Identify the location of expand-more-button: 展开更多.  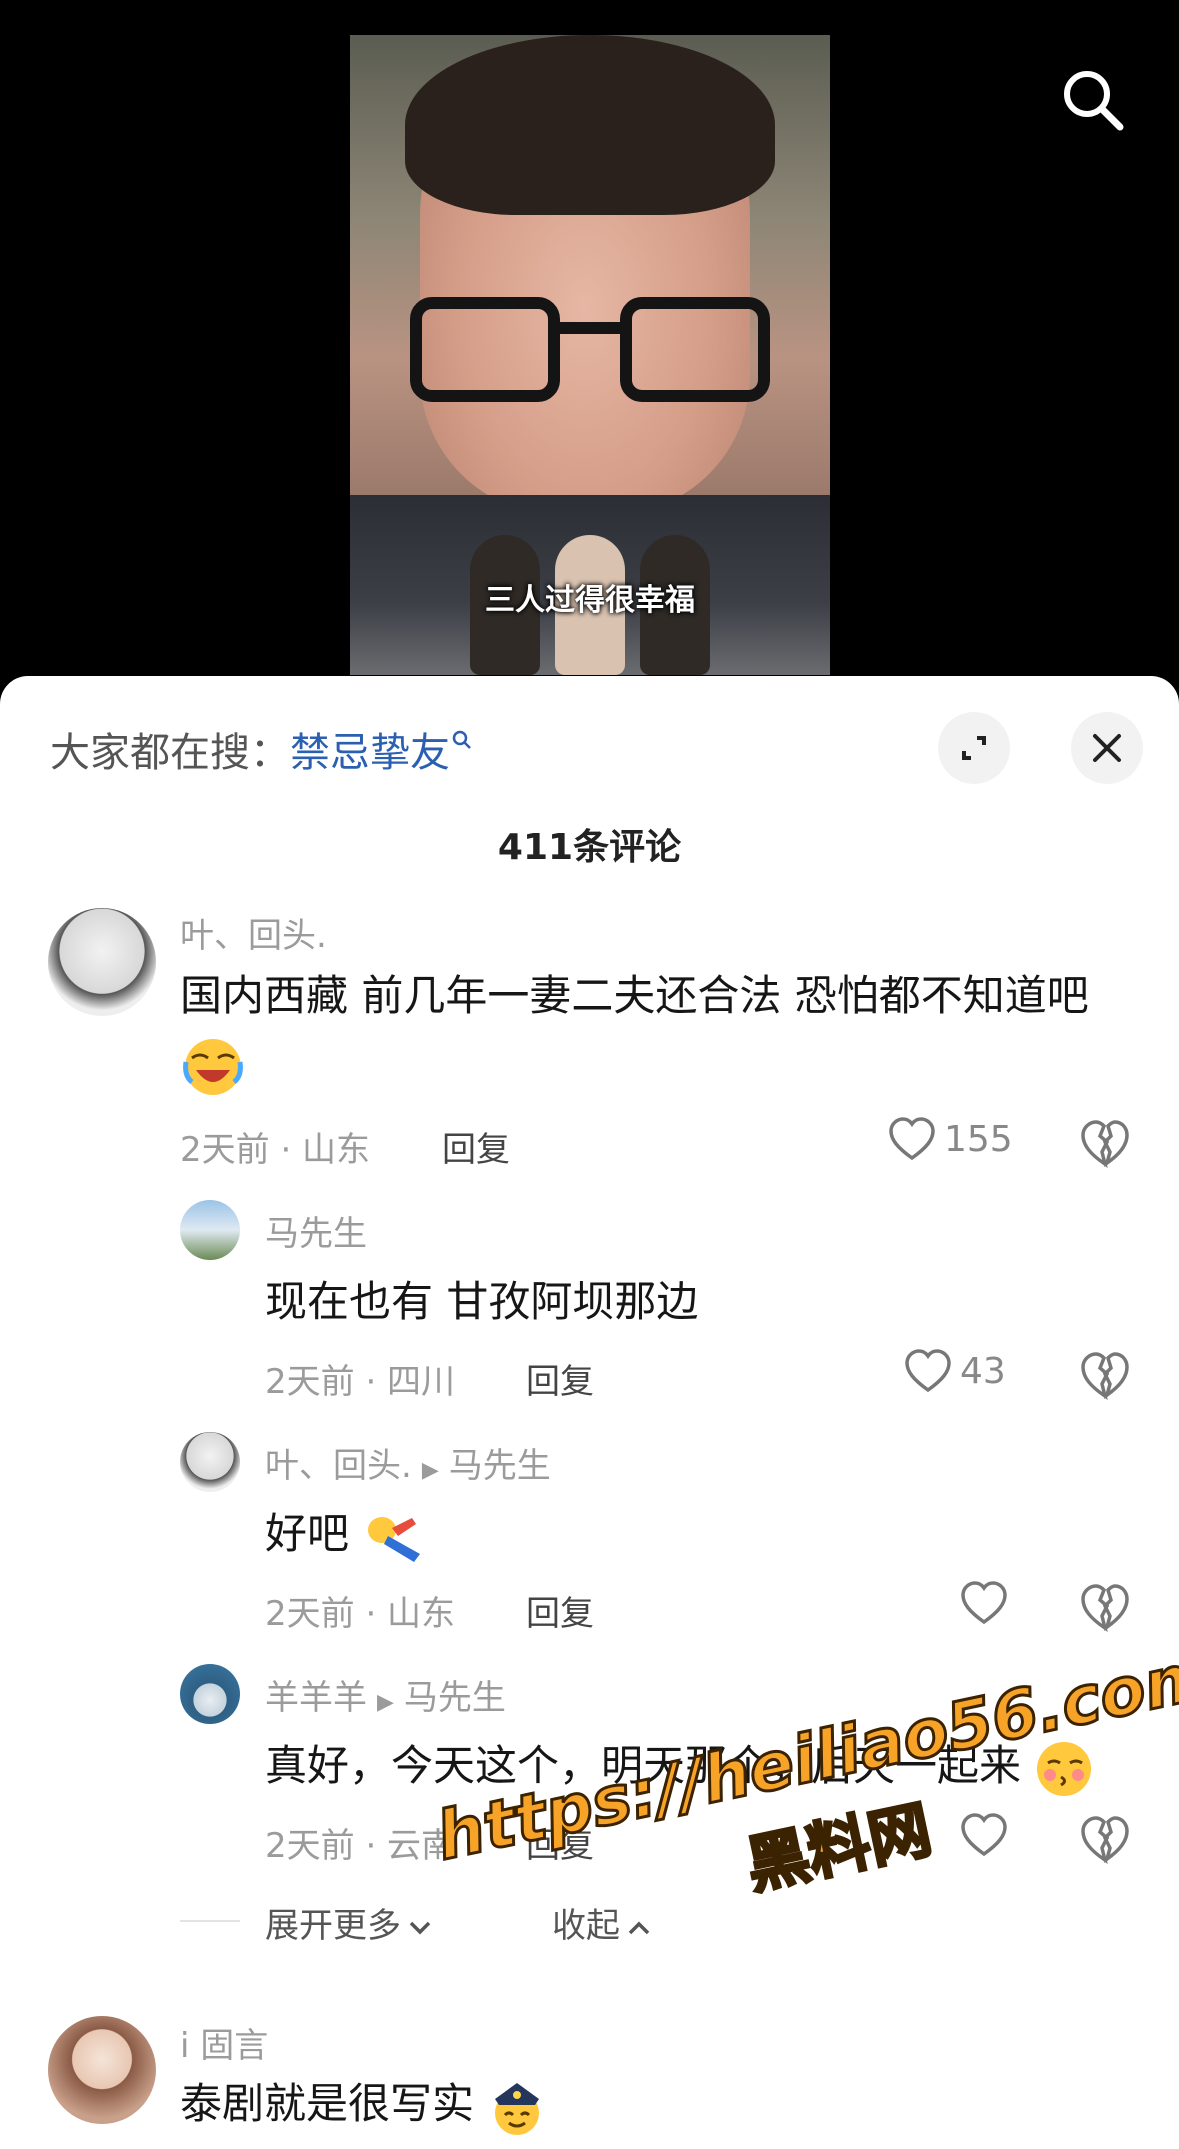
(350, 1922).